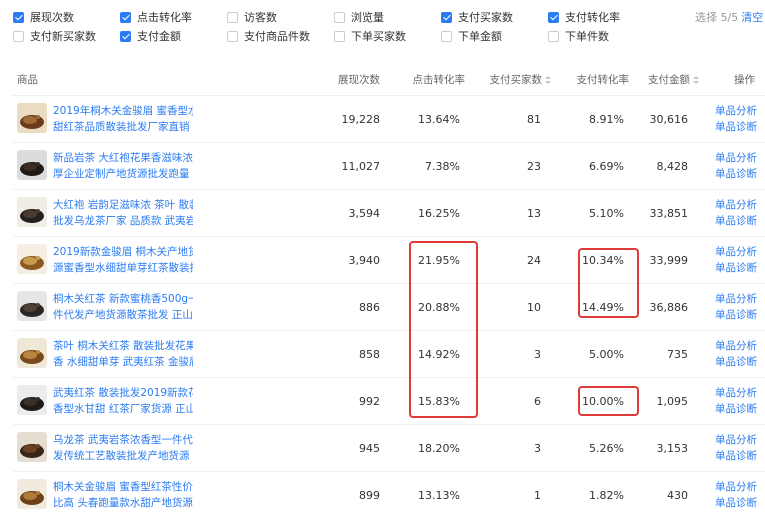  I want to click on product-name-link: 大红袍 岩韵足滋味浓 茶叶 散装 批发乌龙茶厂家 品质款 武夷岩, so click(123, 213).